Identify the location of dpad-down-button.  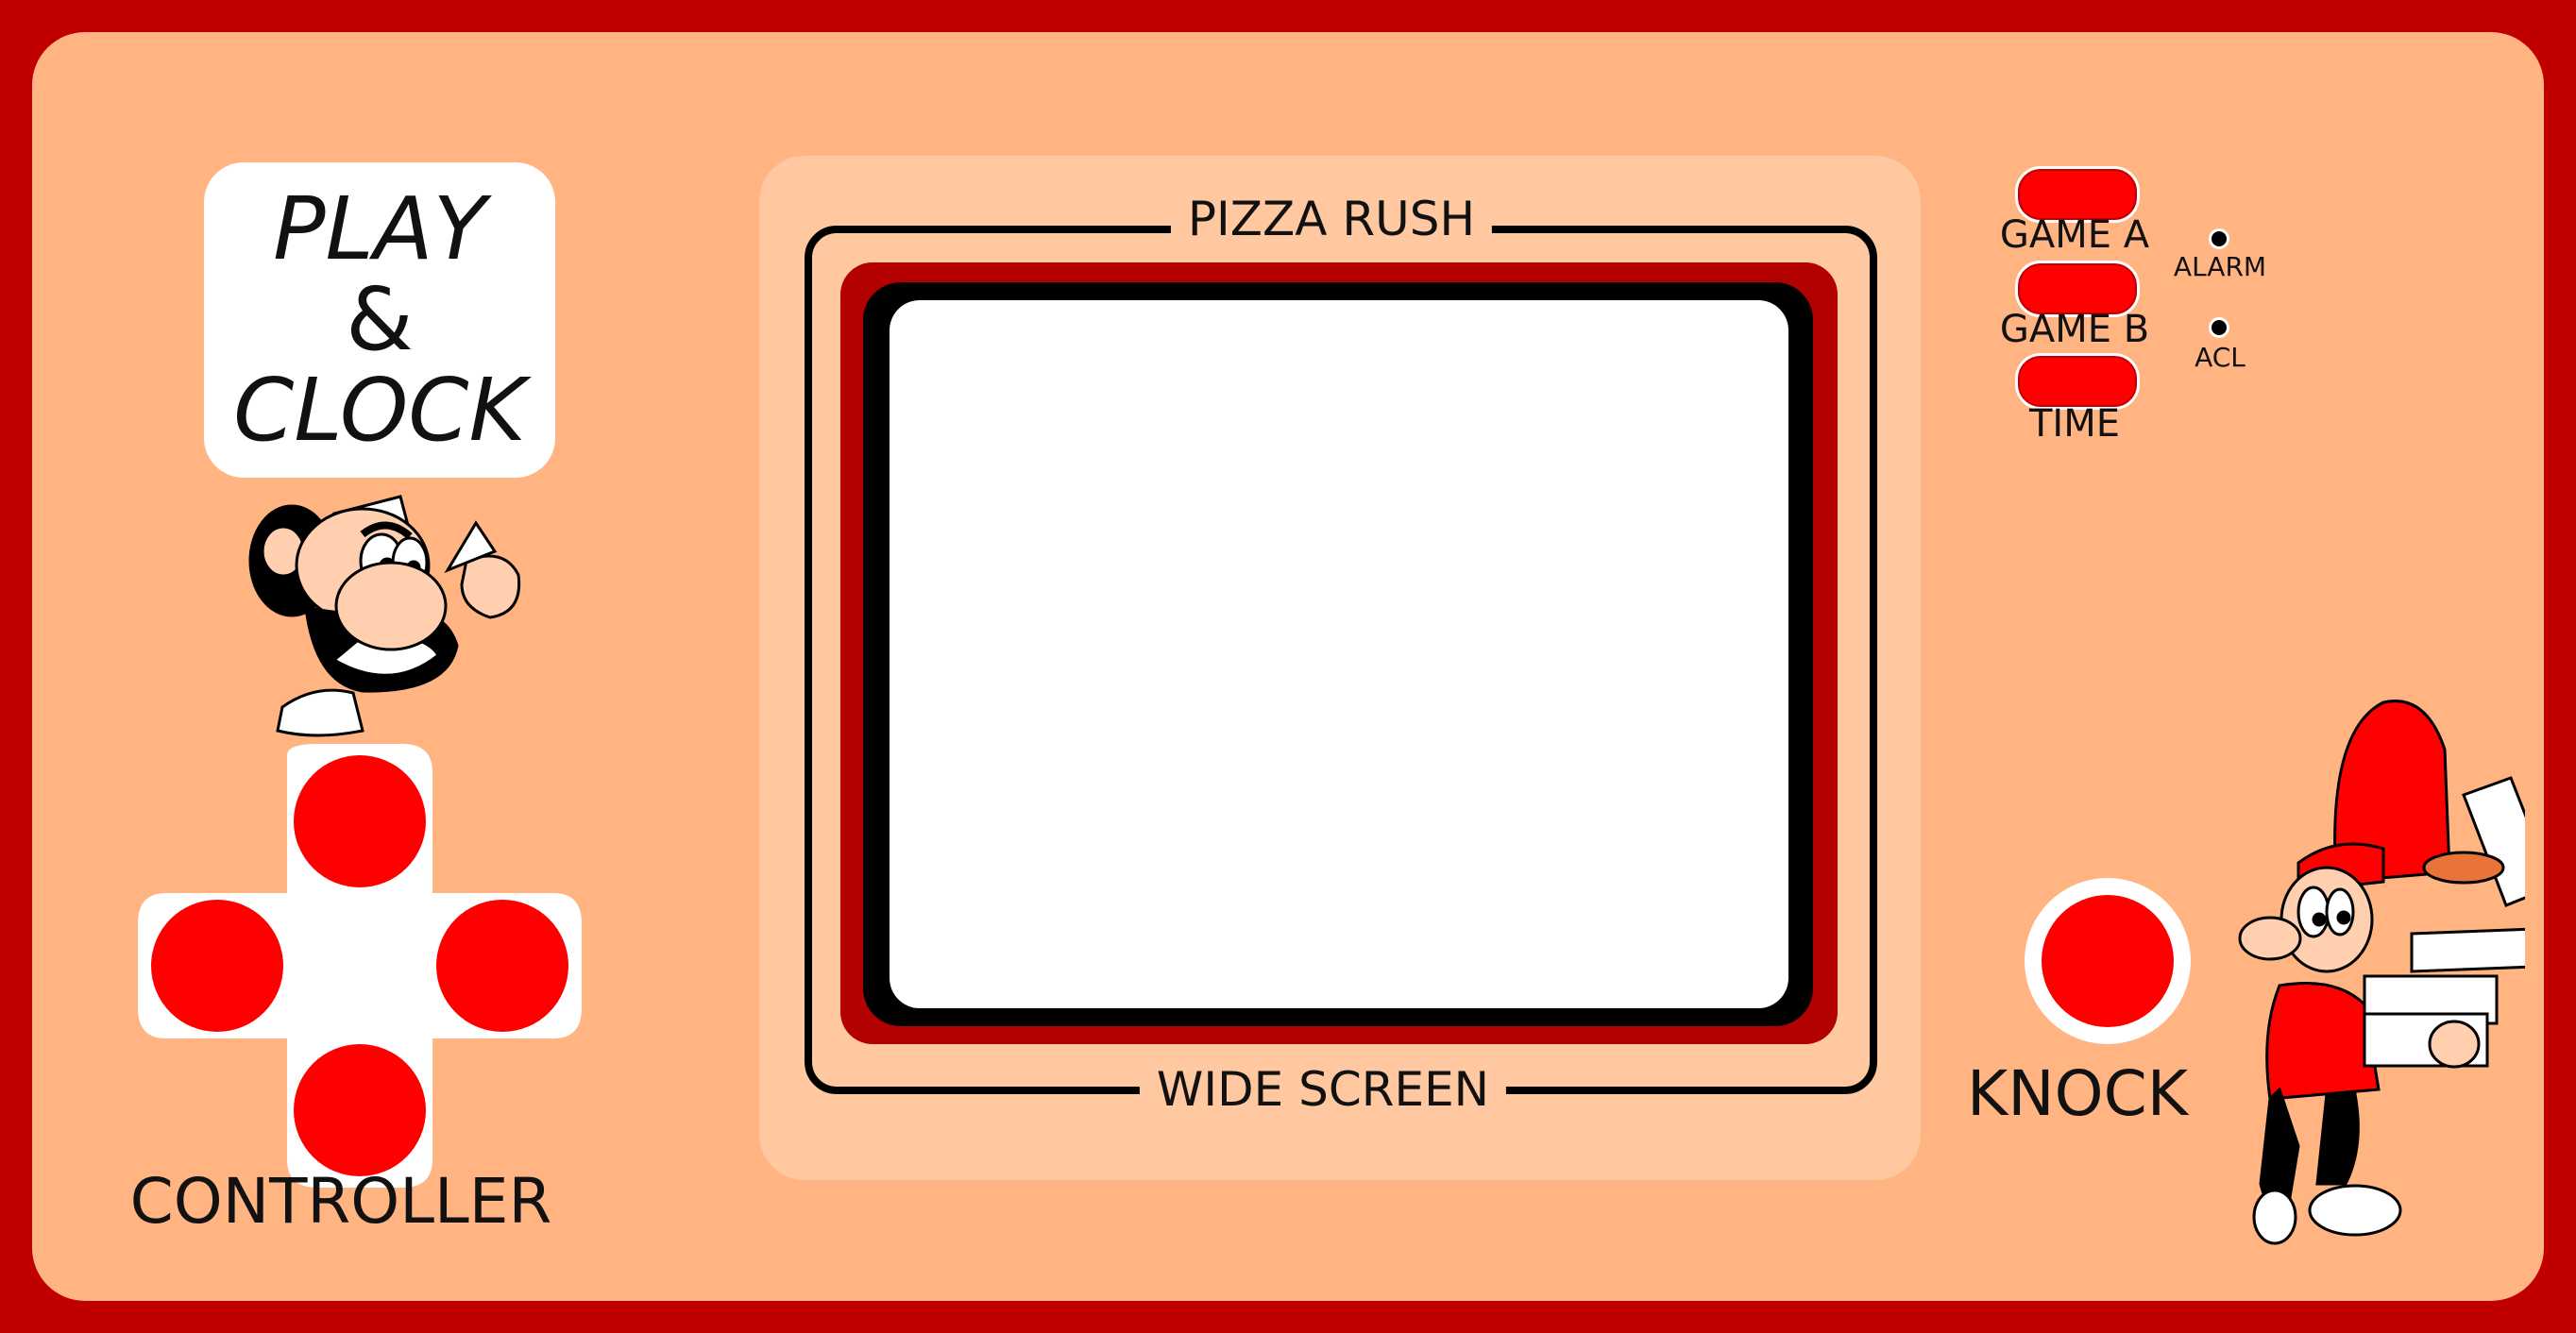
(360, 1110).